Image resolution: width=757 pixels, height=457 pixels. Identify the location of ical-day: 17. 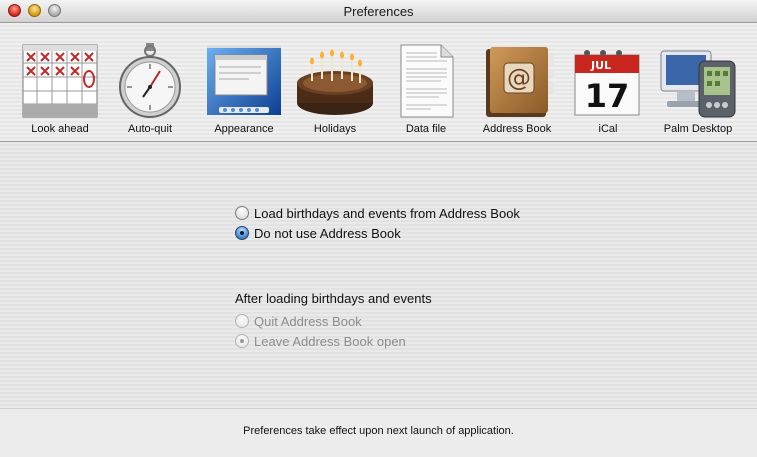
(607, 96).